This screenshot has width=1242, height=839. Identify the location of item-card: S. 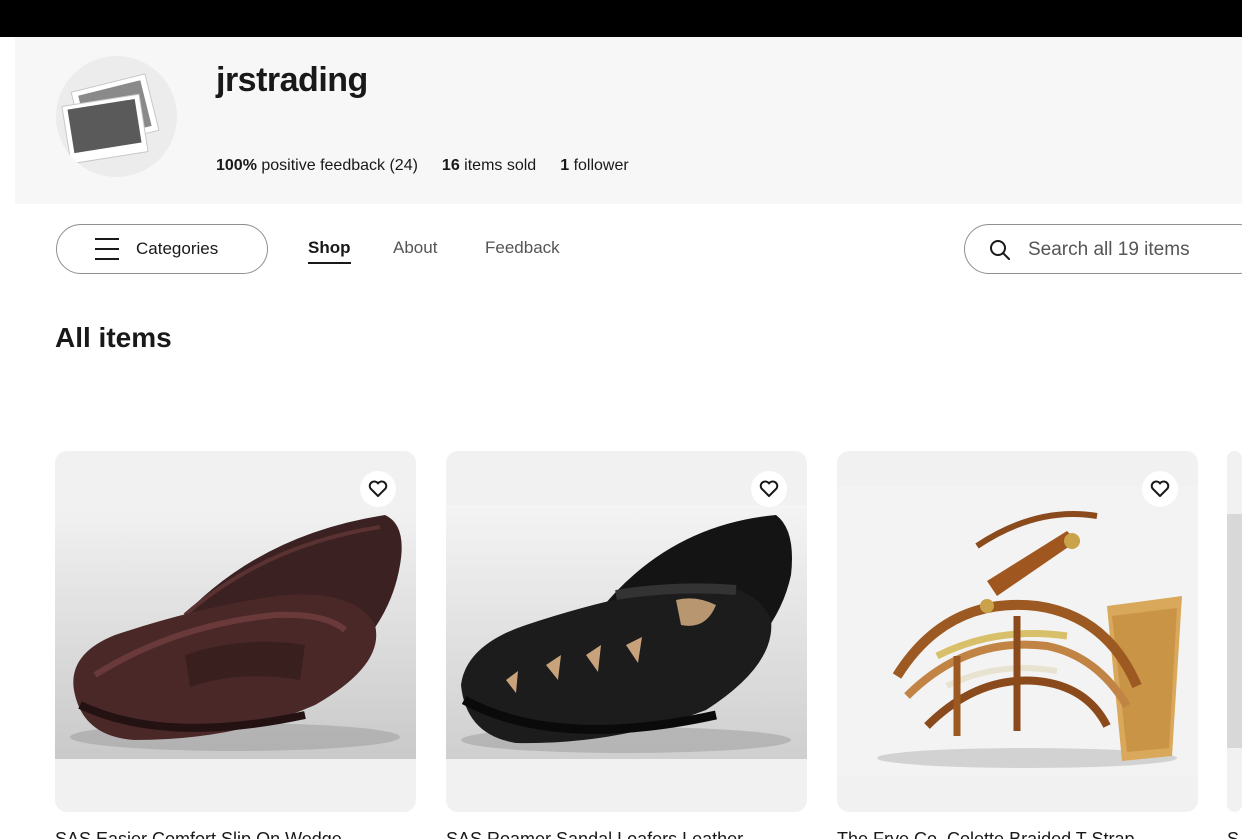
(1234, 645).